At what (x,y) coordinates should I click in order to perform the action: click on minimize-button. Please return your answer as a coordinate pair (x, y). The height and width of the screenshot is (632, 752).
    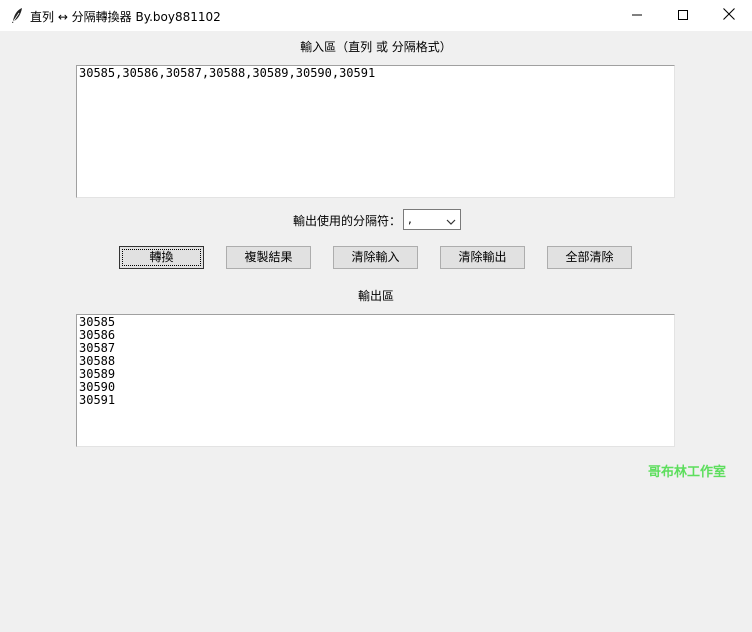
    Looking at the image, I should click on (637, 15).